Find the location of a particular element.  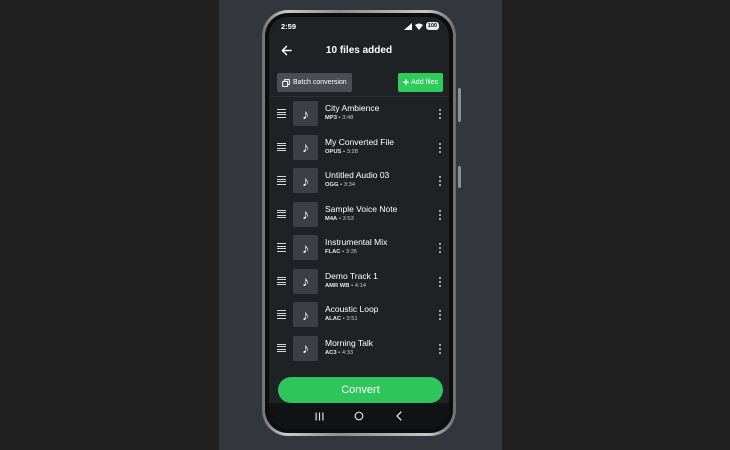

file-name: Acoustic Loop is located at coordinates (352, 309).